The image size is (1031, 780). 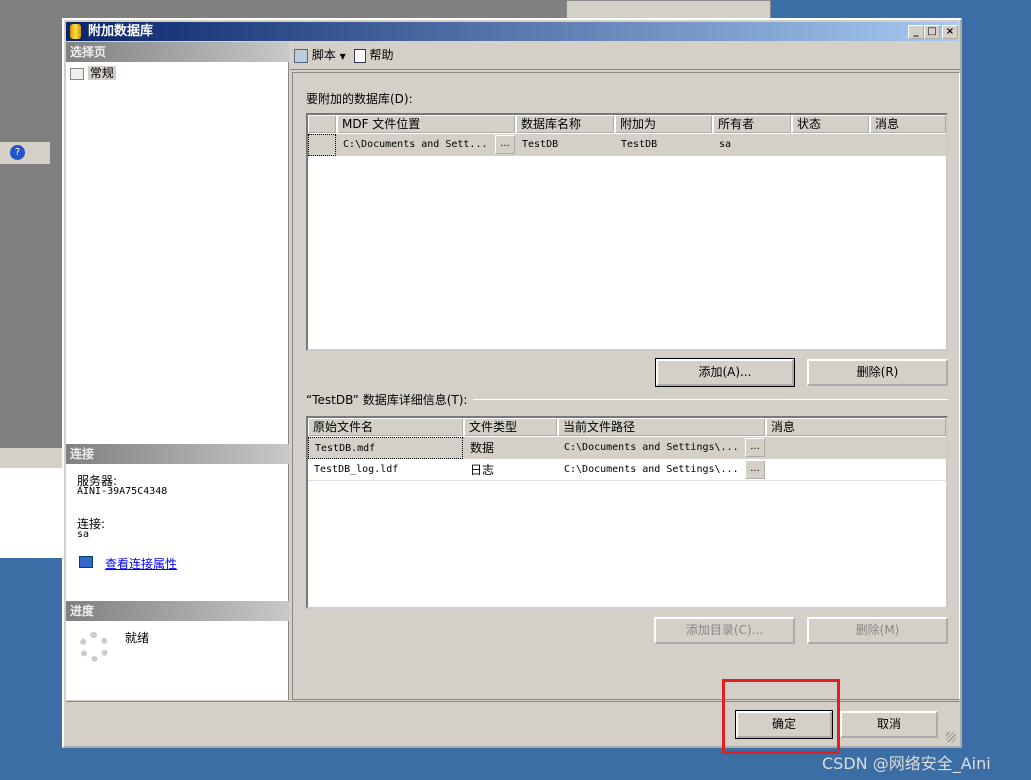 What do you see at coordinates (916, 32) in the screenshot?
I see `minimize-button: _` at bounding box center [916, 32].